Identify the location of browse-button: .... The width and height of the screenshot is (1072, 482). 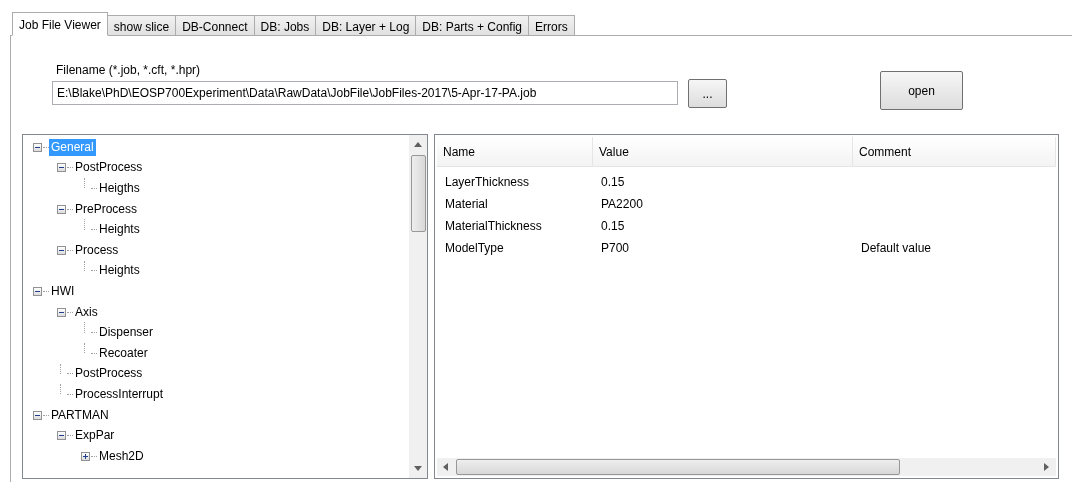
(707, 93).